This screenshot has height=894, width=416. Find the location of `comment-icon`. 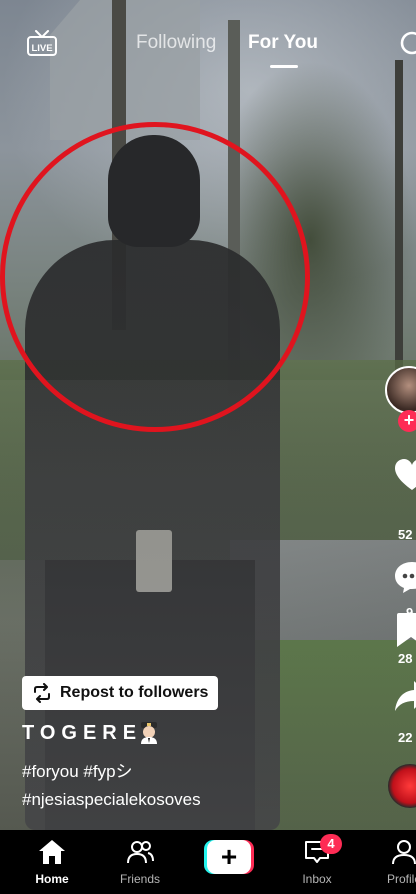

comment-icon is located at coordinates (405, 577).